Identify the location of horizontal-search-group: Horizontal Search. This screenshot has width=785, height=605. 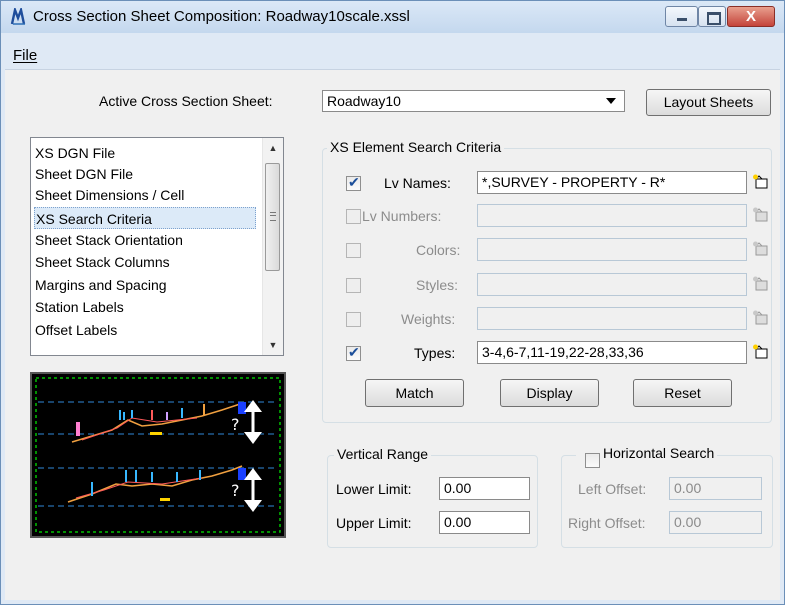
(667, 496).